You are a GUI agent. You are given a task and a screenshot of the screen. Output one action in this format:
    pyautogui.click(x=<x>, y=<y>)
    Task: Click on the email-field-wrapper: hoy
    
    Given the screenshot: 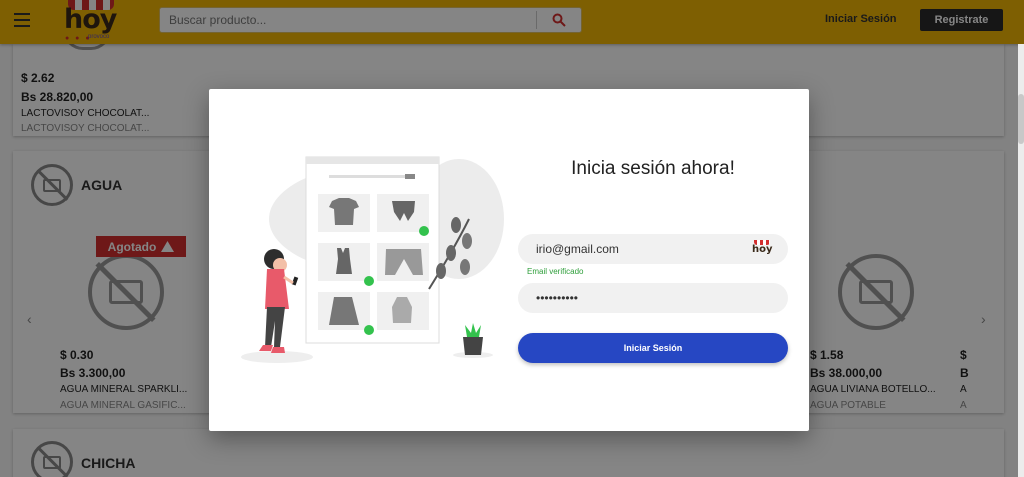 What is the action you would take?
    pyautogui.click(x=653, y=249)
    